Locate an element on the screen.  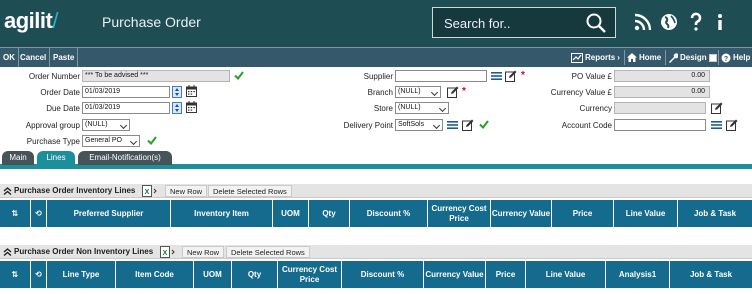
required-star-icon: * is located at coordinates (464, 91).